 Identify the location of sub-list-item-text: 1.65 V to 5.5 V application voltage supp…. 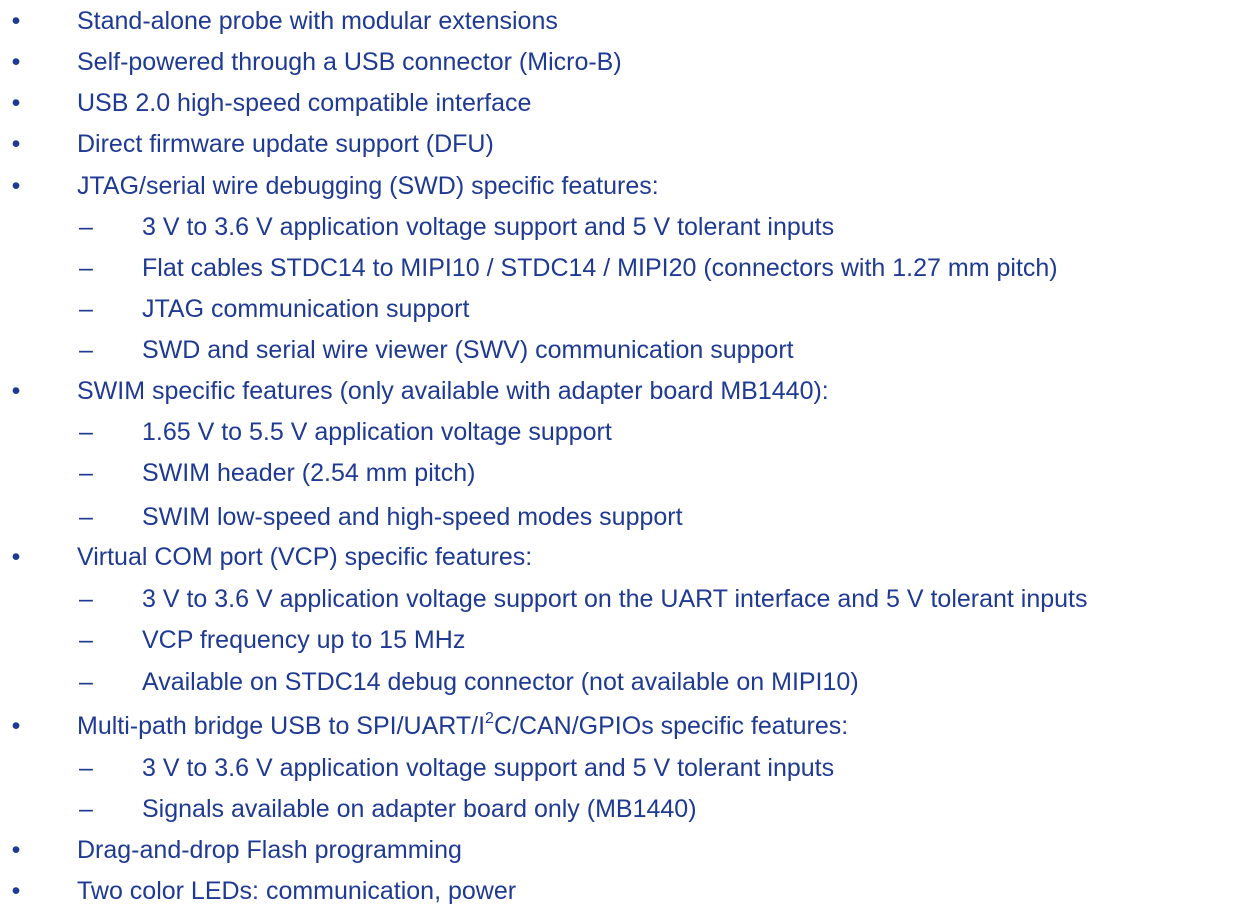
(377, 432).